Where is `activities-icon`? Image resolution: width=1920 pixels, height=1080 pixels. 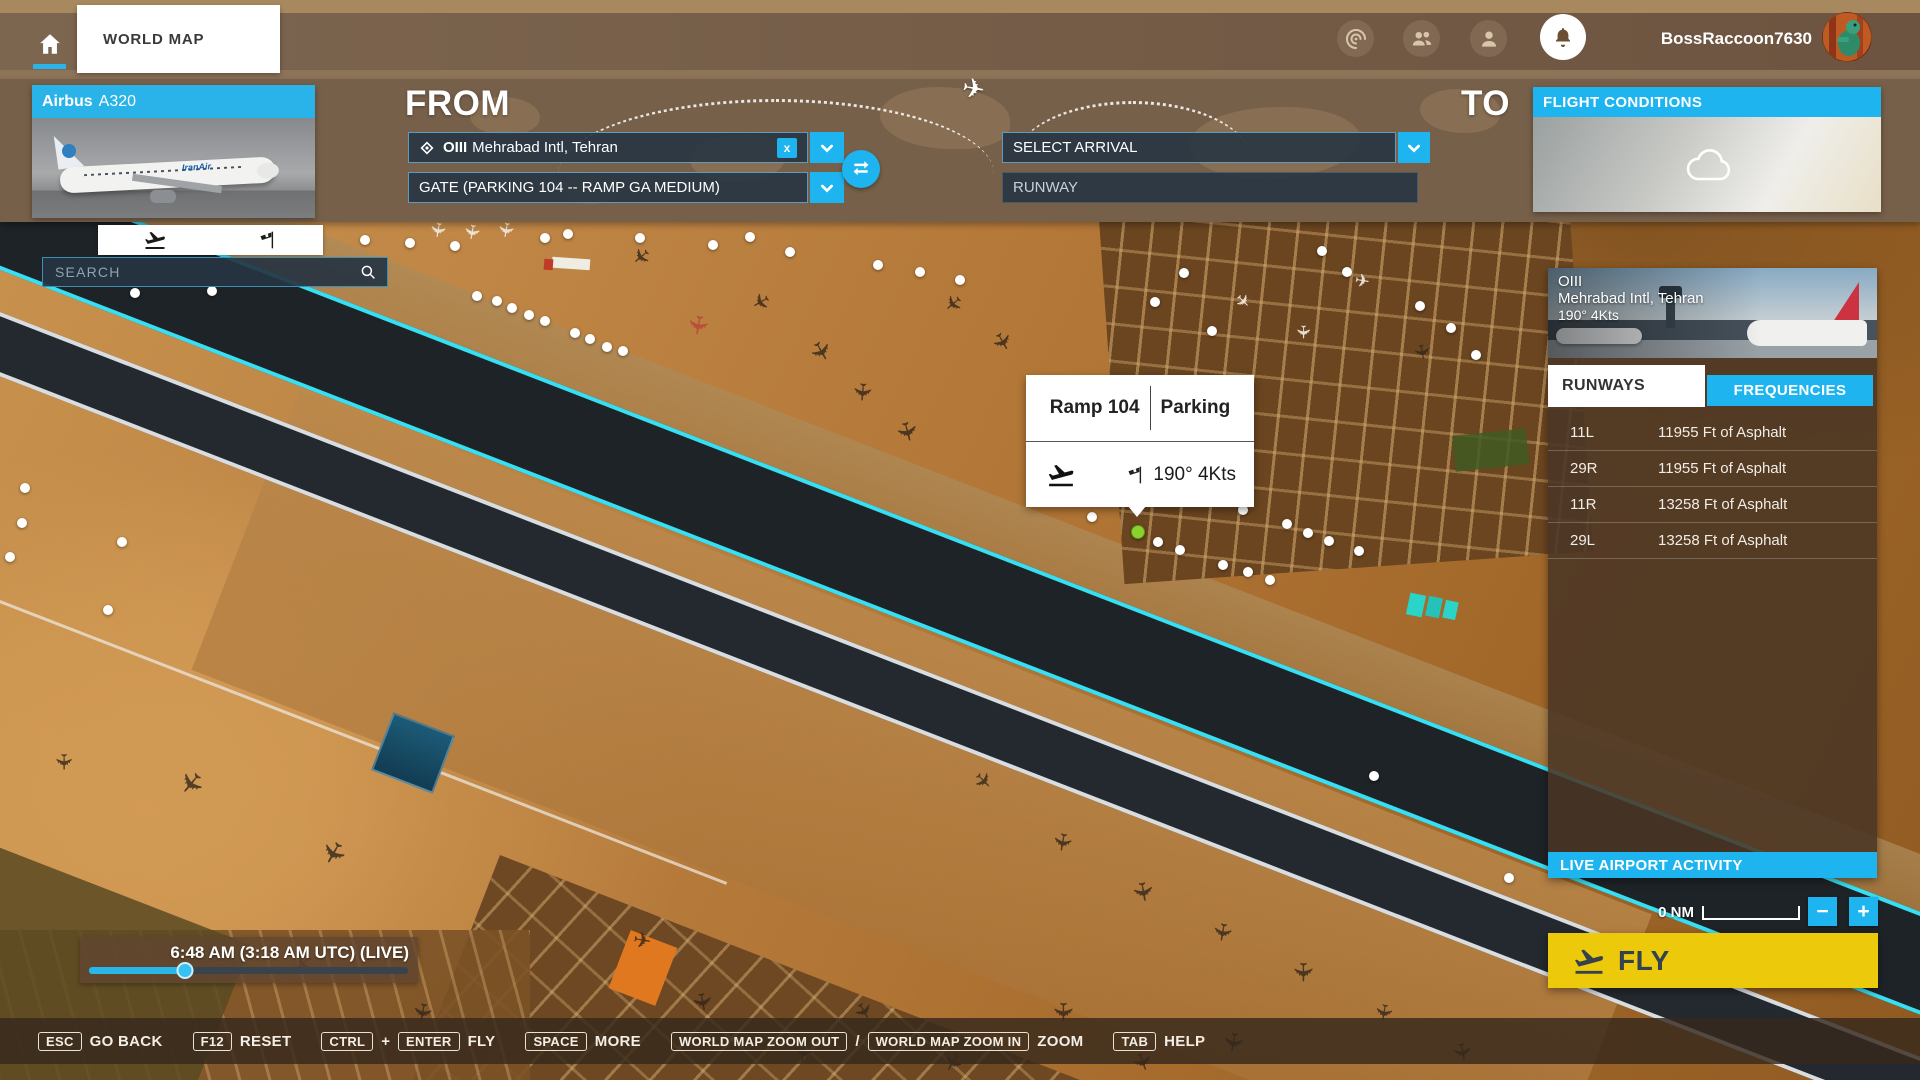 activities-icon is located at coordinates (1356, 39).